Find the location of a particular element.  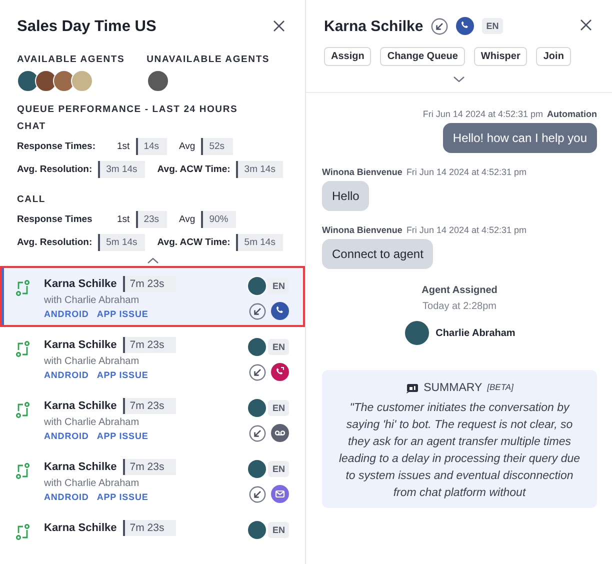

ai-icon is located at coordinates (412, 388).